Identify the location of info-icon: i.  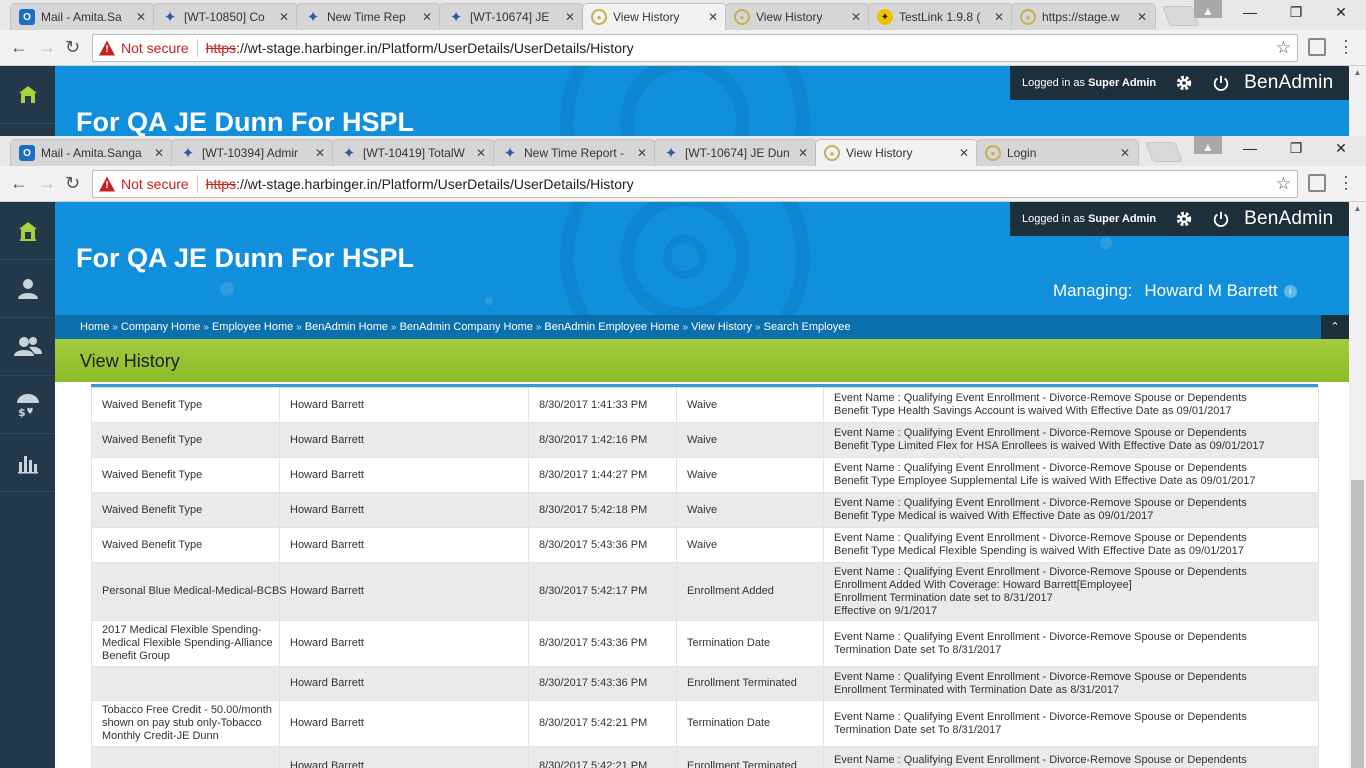
(1290, 292).